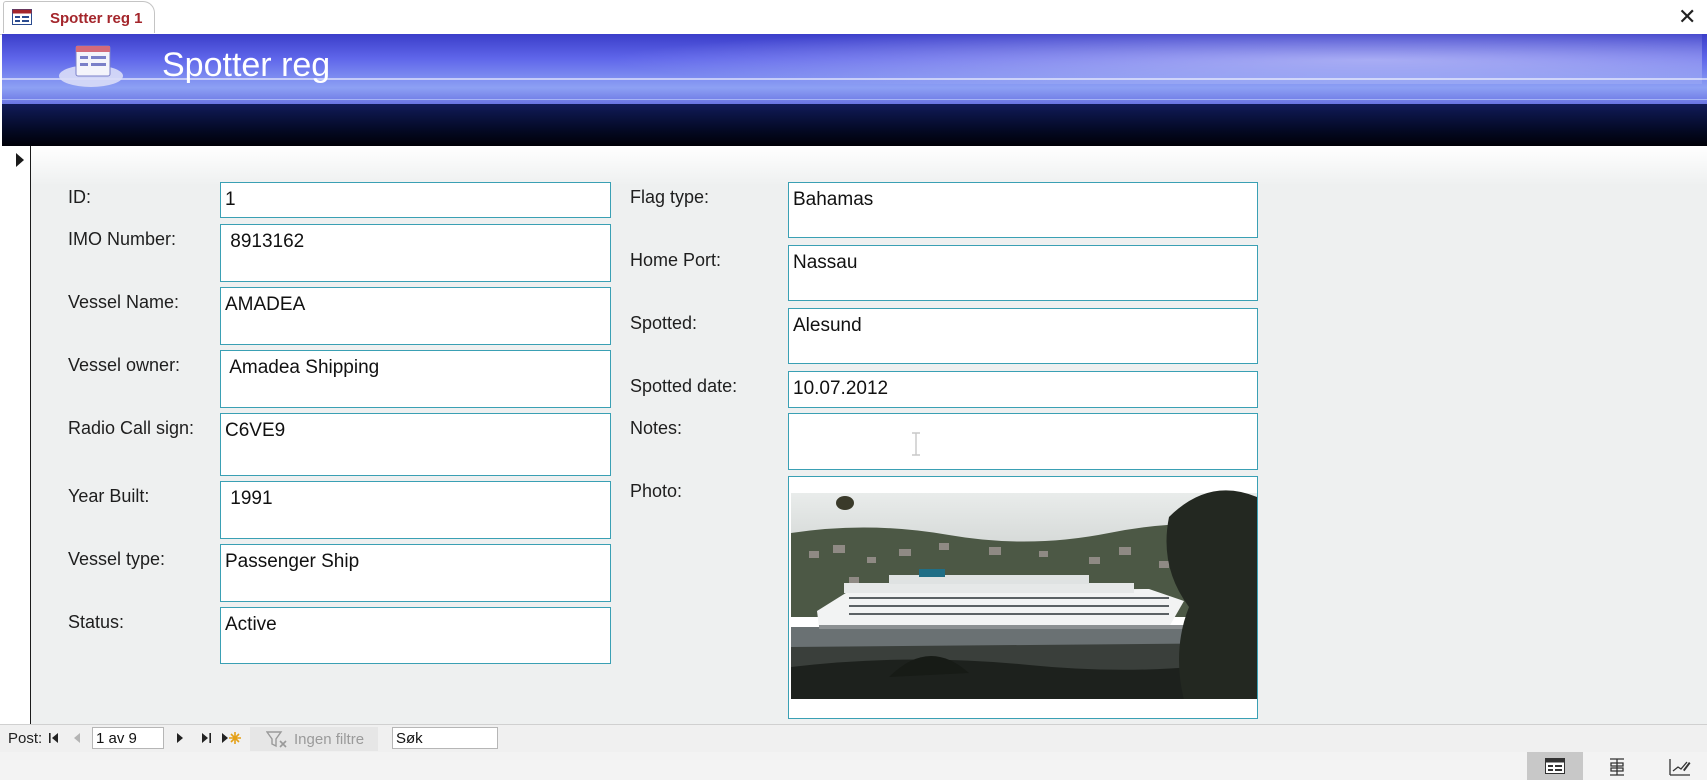  What do you see at coordinates (122, 239) in the screenshot?
I see `imo-number-label: IMO Number:` at bounding box center [122, 239].